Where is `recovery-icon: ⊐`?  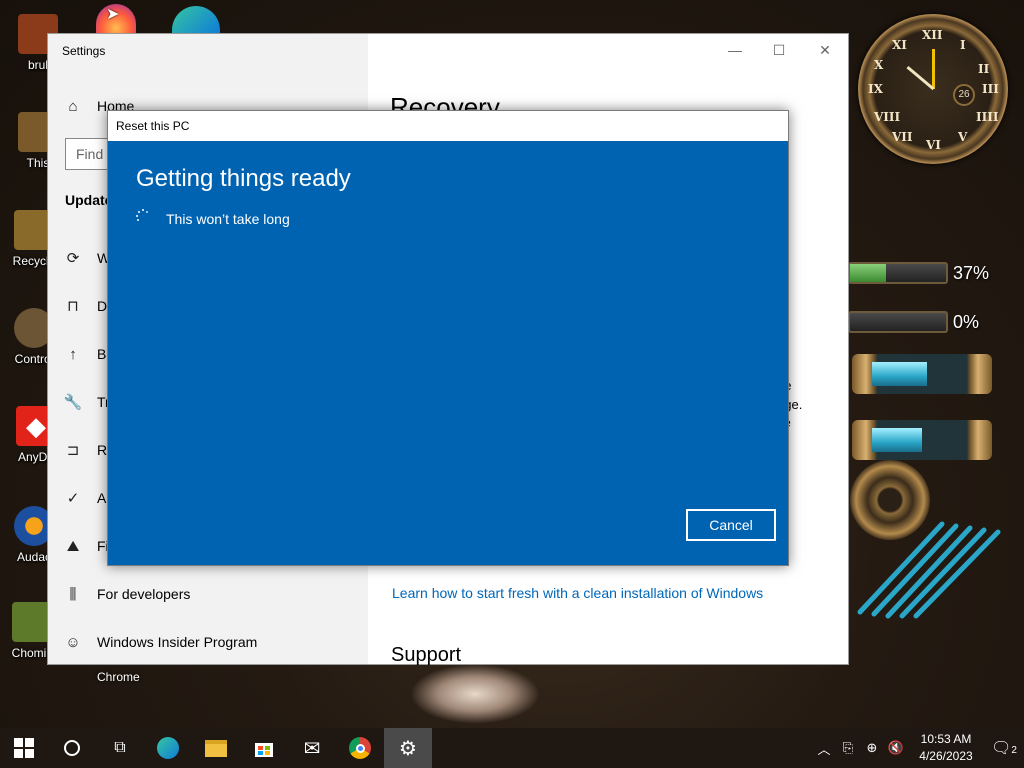
recovery-icon: ⊐ is located at coordinates (73, 450).